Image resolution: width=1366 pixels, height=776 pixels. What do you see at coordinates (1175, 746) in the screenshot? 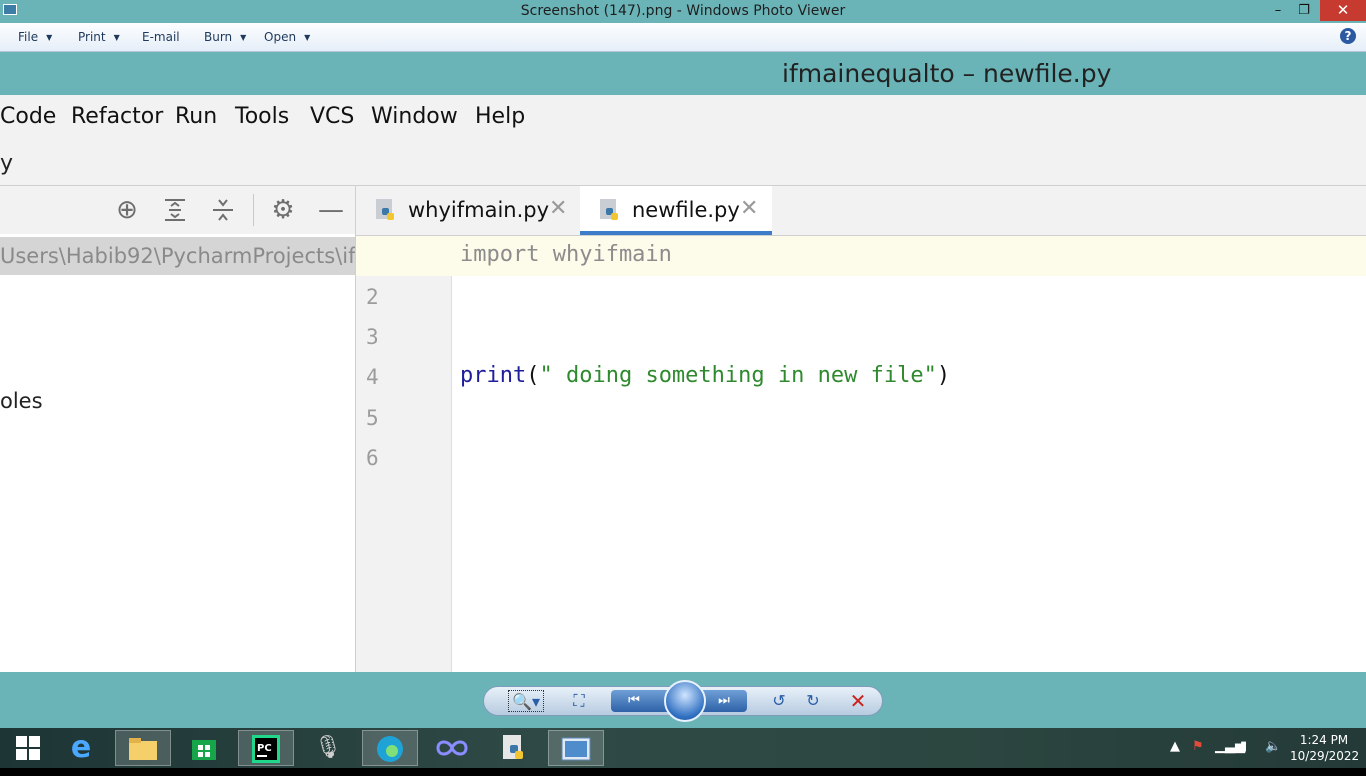
I see `show-hidden-icons-icon: ▲` at bounding box center [1175, 746].